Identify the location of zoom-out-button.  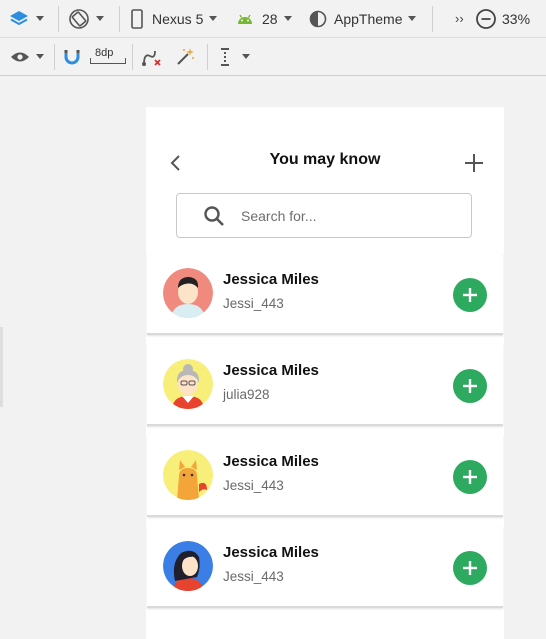
(486, 18).